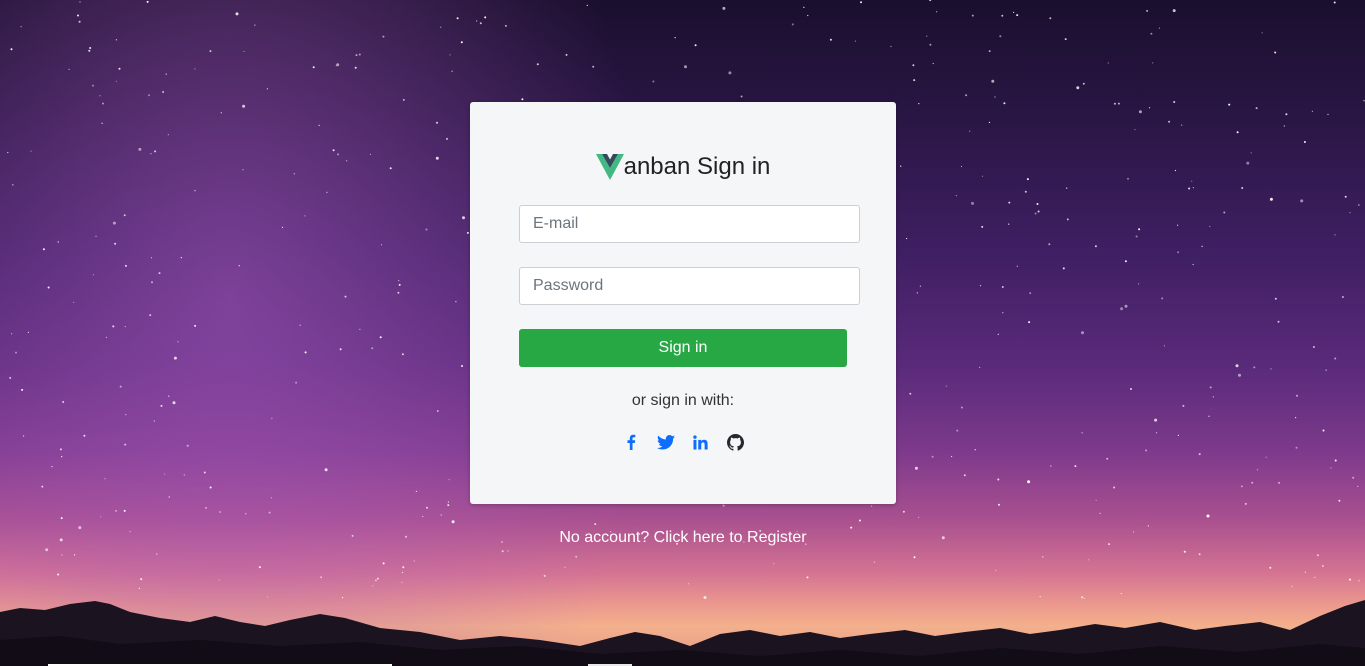 This screenshot has height=666, width=1365. I want to click on twitter-icon, so click(665, 442).